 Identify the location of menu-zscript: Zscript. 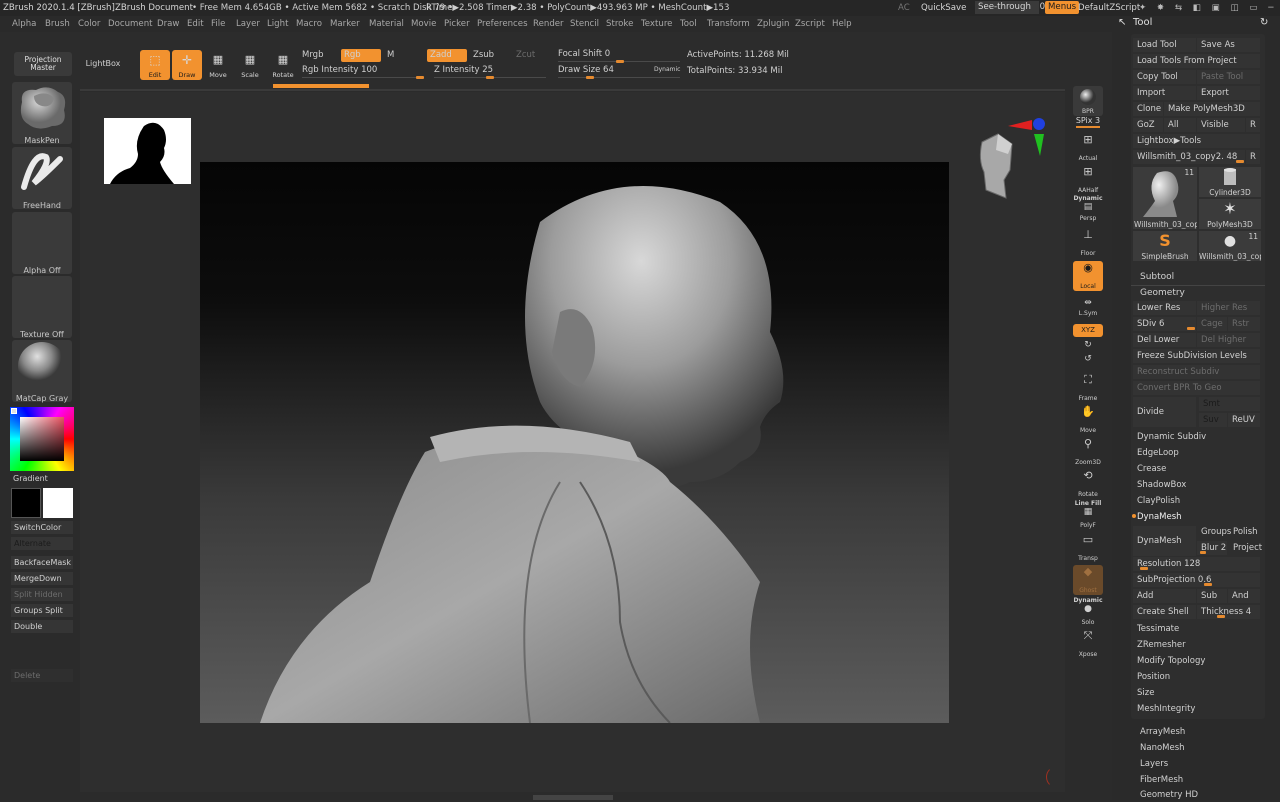
(810, 24).